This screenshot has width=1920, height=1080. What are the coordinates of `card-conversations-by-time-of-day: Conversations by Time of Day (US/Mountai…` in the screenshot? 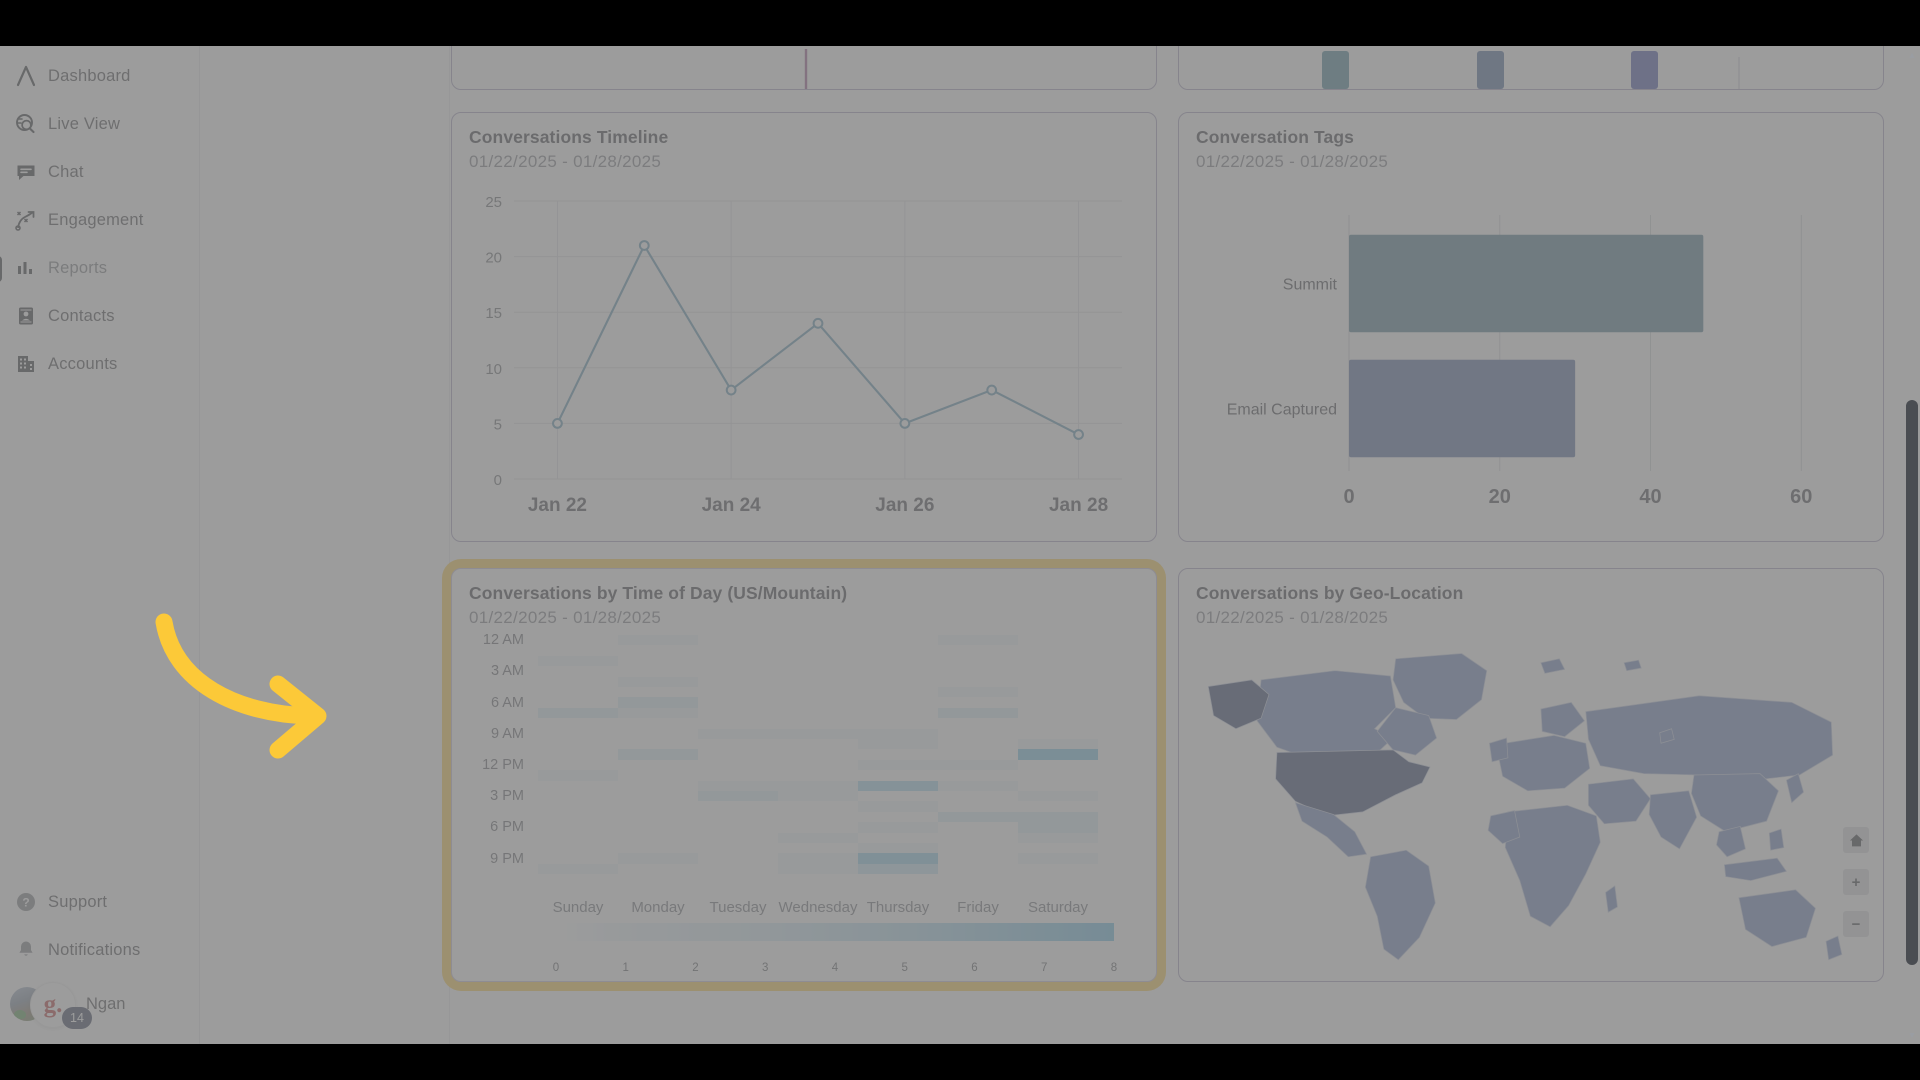 It's located at (804, 775).